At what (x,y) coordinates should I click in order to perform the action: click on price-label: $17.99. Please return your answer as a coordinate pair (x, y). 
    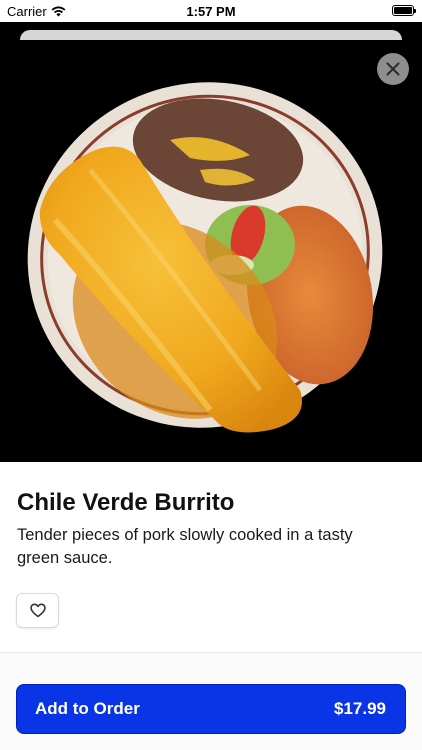
    Looking at the image, I should click on (360, 708).